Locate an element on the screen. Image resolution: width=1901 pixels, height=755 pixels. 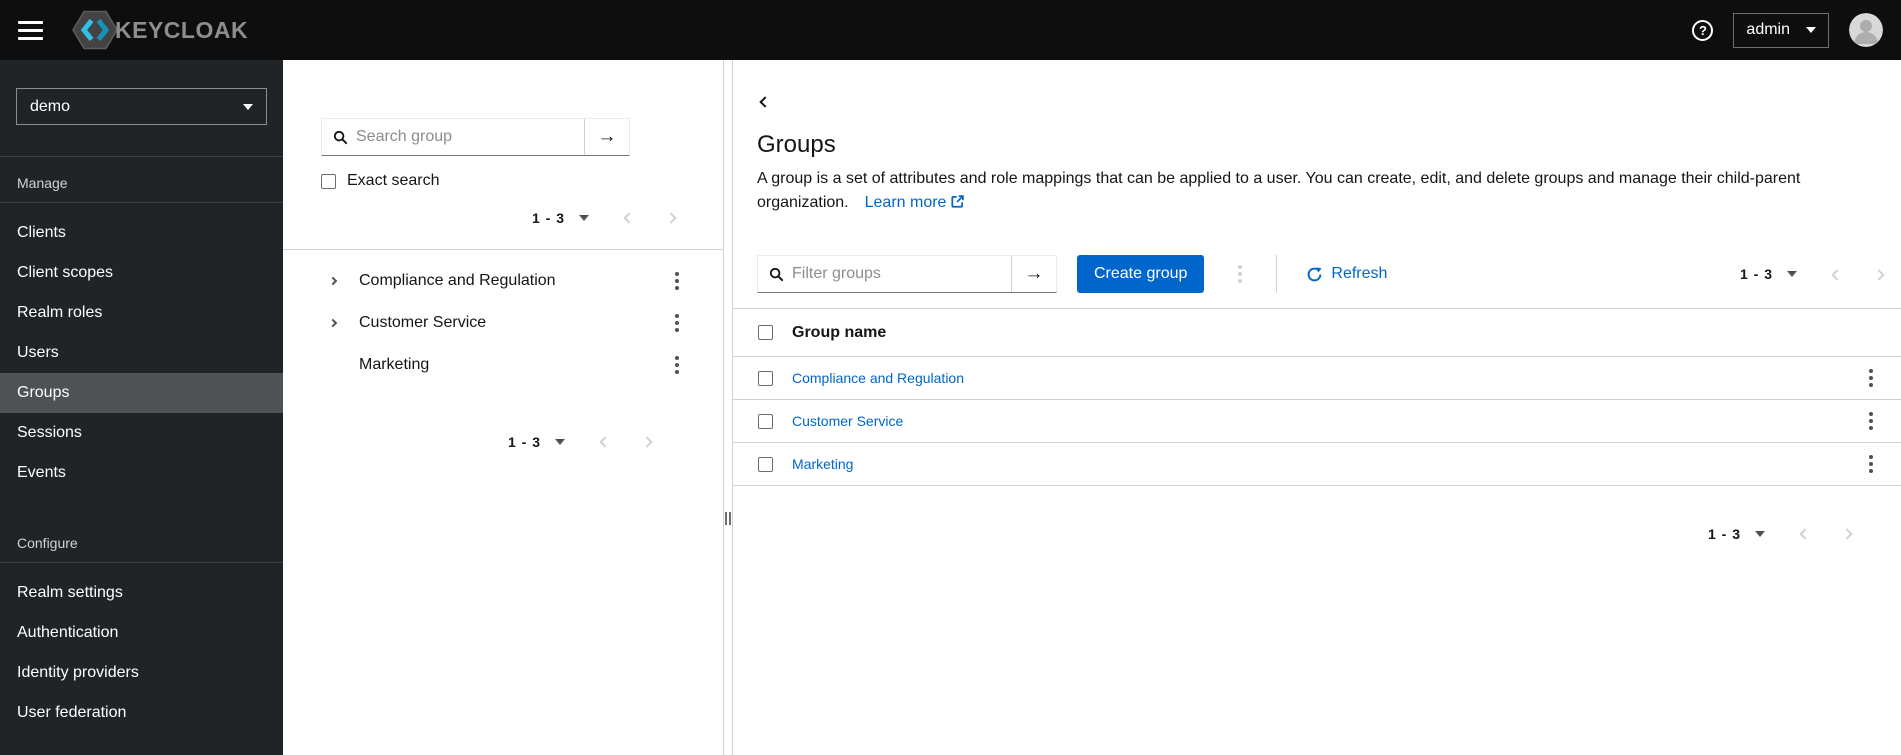
refresh-button: Refresh is located at coordinates (1347, 274).